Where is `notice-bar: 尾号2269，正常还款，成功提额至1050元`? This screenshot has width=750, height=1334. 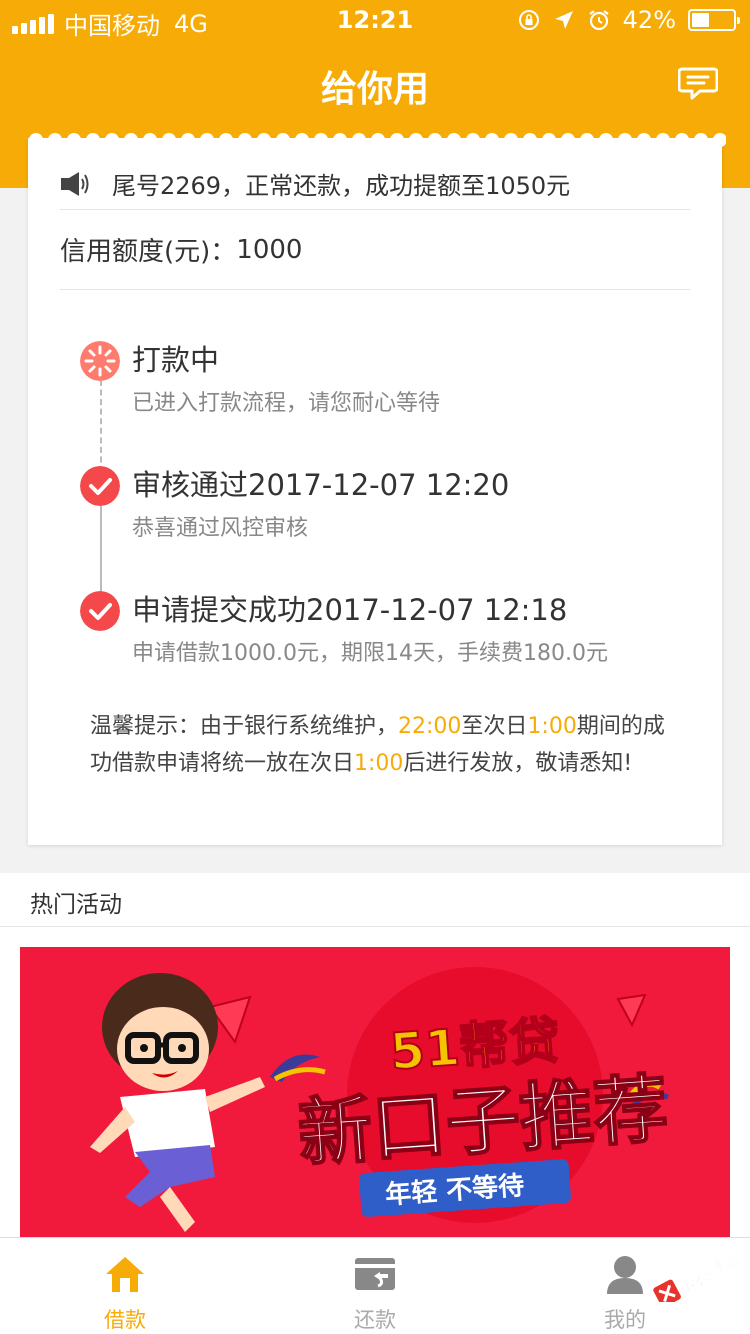 notice-bar: 尾号2269，正常还款，成功提额至1050元 is located at coordinates (375, 186).